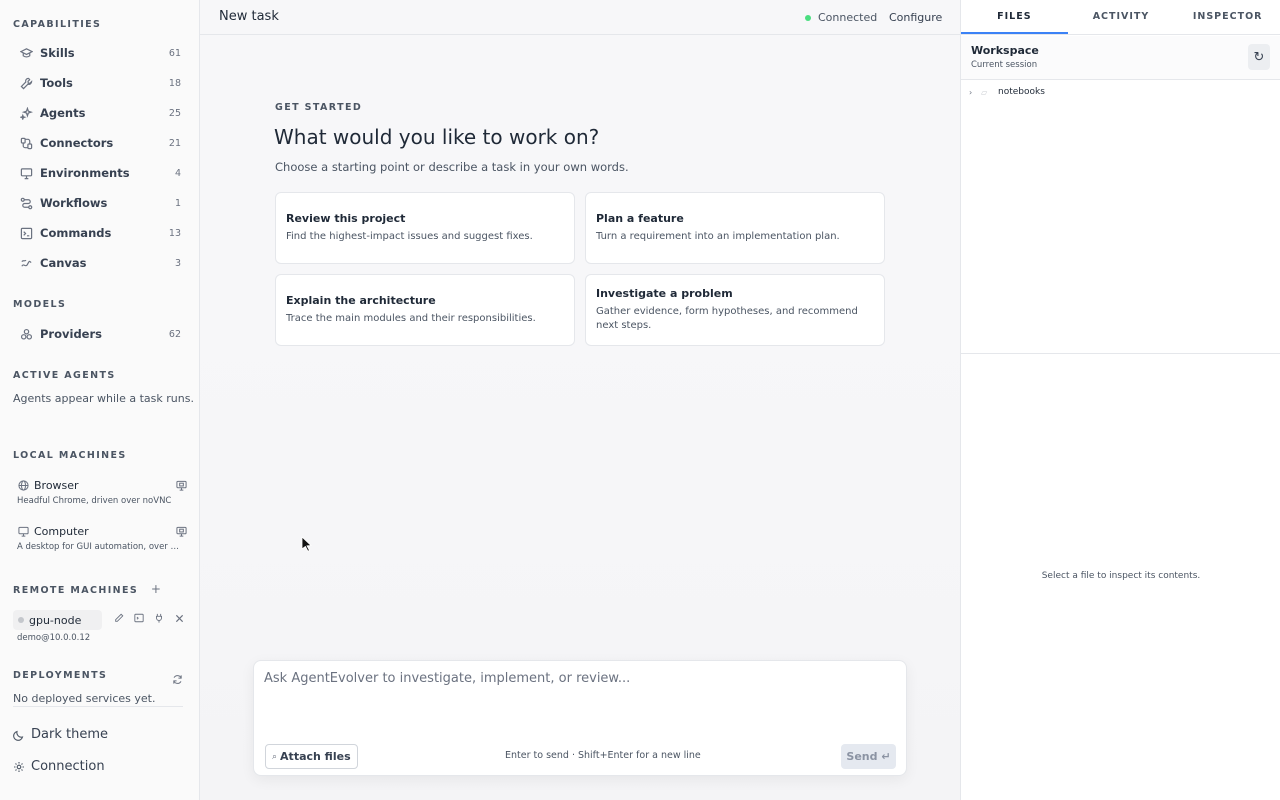 The height and width of the screenshot is (800, 1280). I want to click on panel-divider, so click(1120, 353).